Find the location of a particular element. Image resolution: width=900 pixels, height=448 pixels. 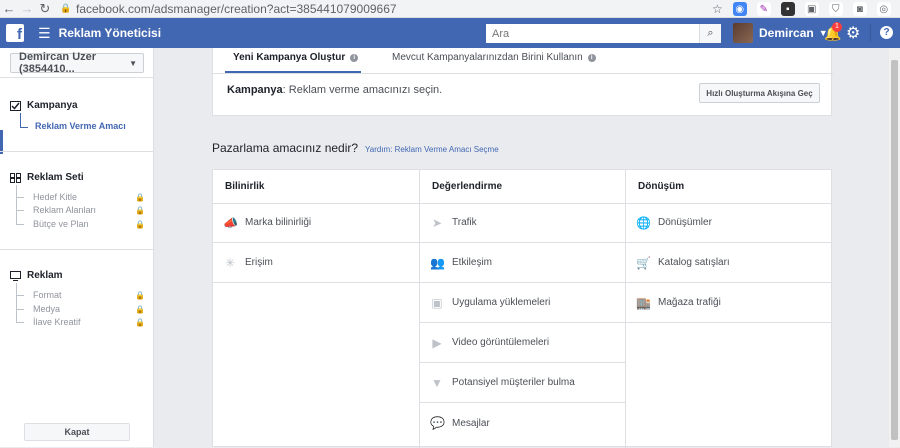

video-icon: ▶ is located at coordinates (437, 342).